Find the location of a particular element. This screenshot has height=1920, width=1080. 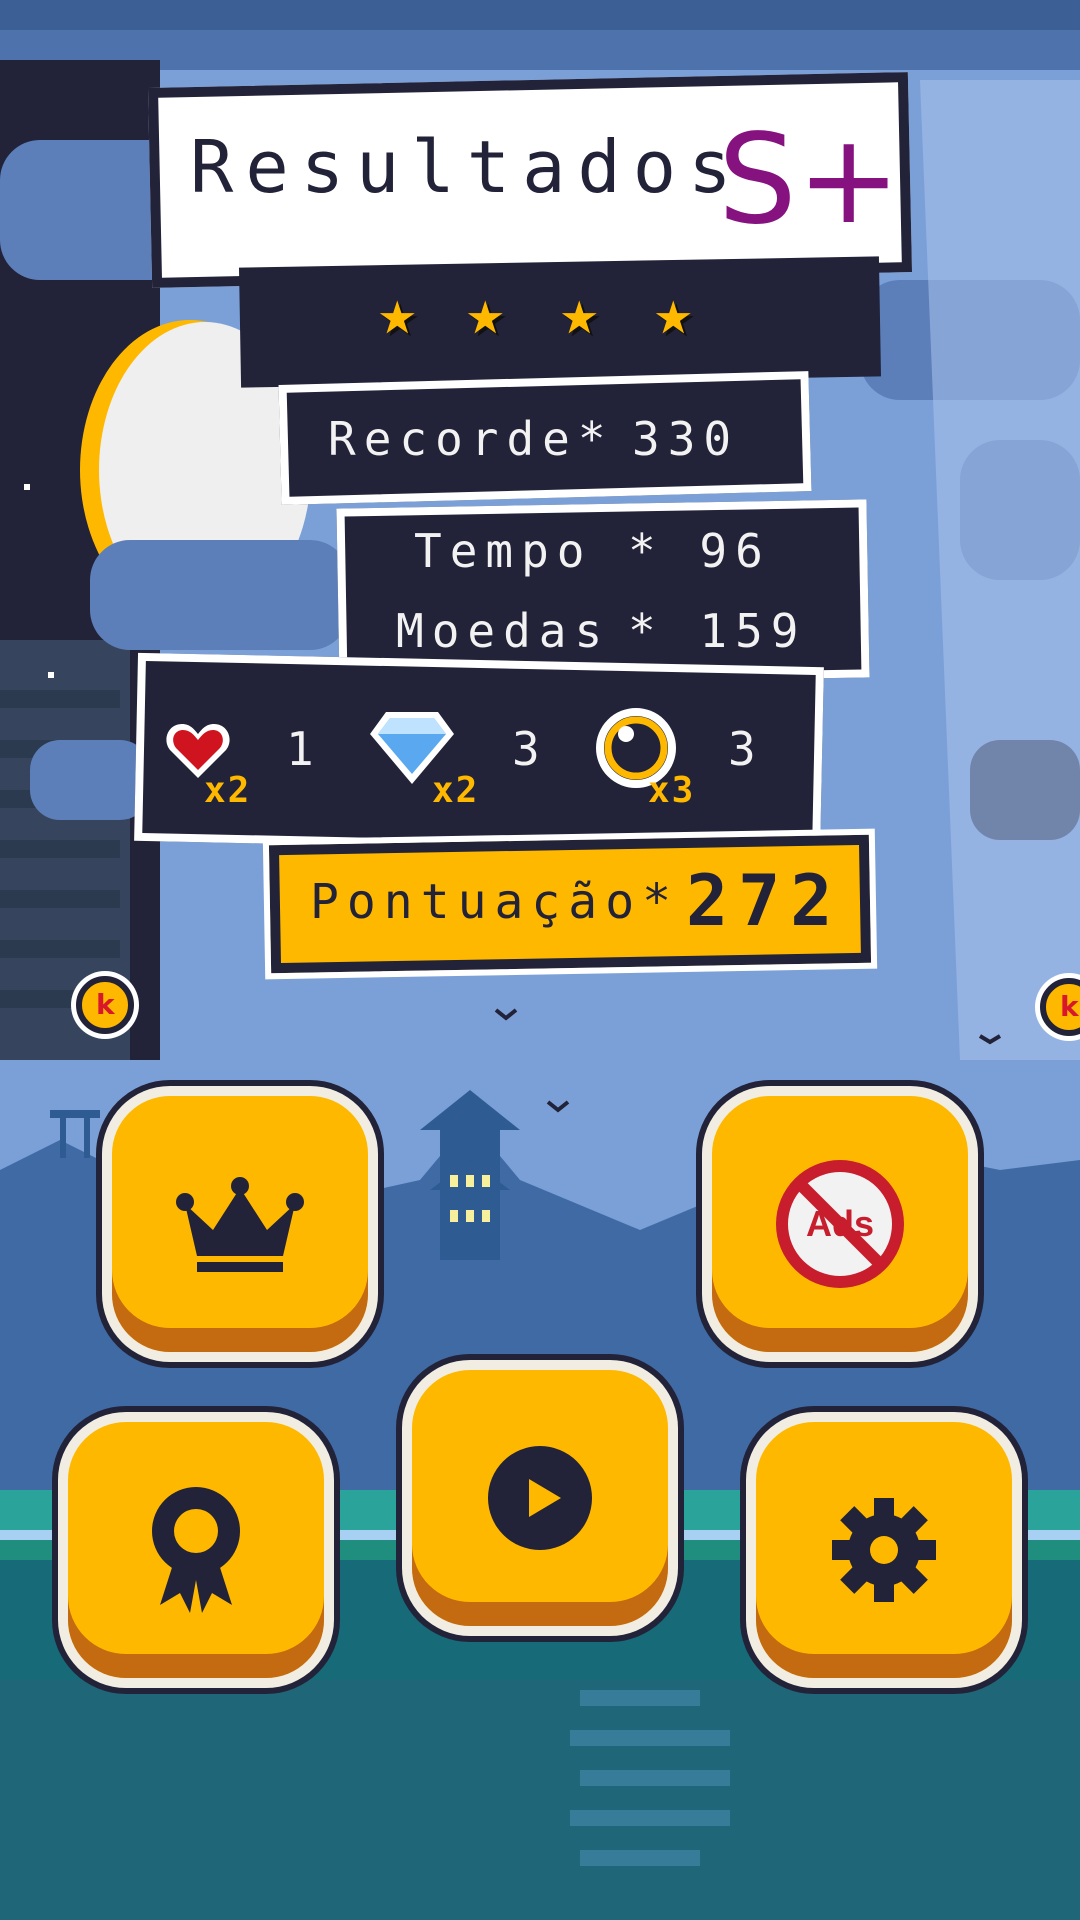

no-ads-label: Ads is located at coordinates (840, 1223).